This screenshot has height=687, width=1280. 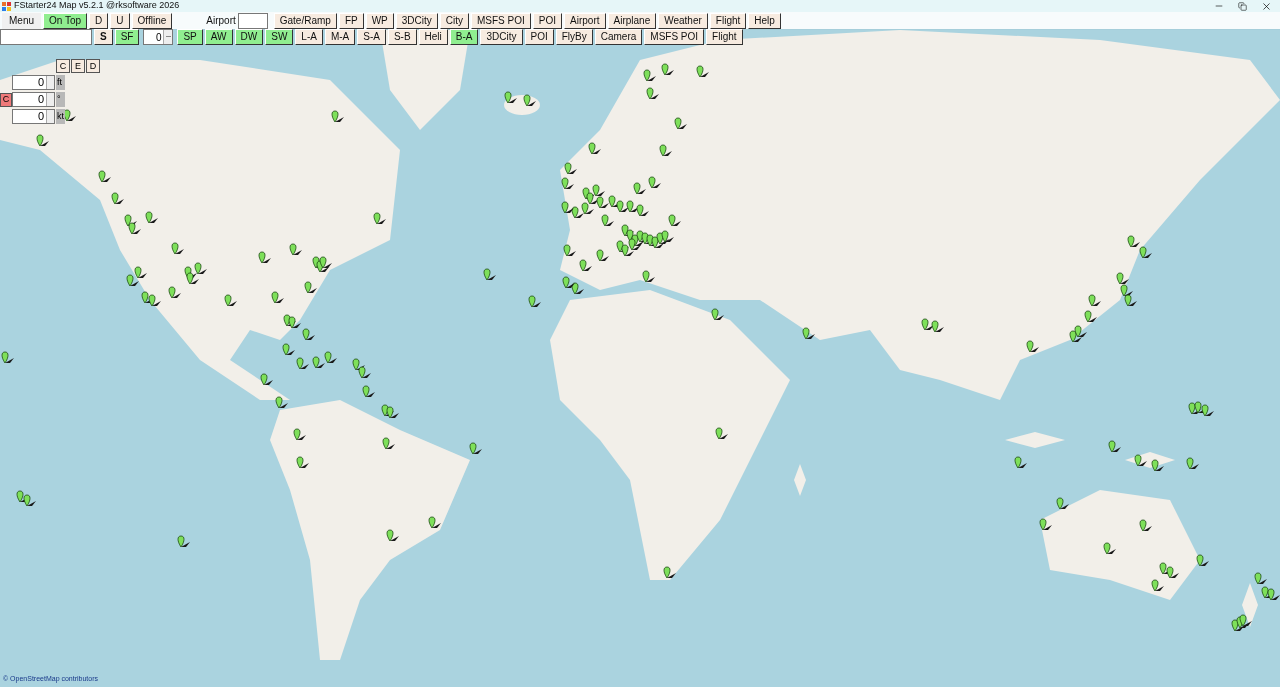 What do you see at coordinates (371, 37) in the screenshot?
I see `toolbar-button: S-A` at bounding box center [371, 37].